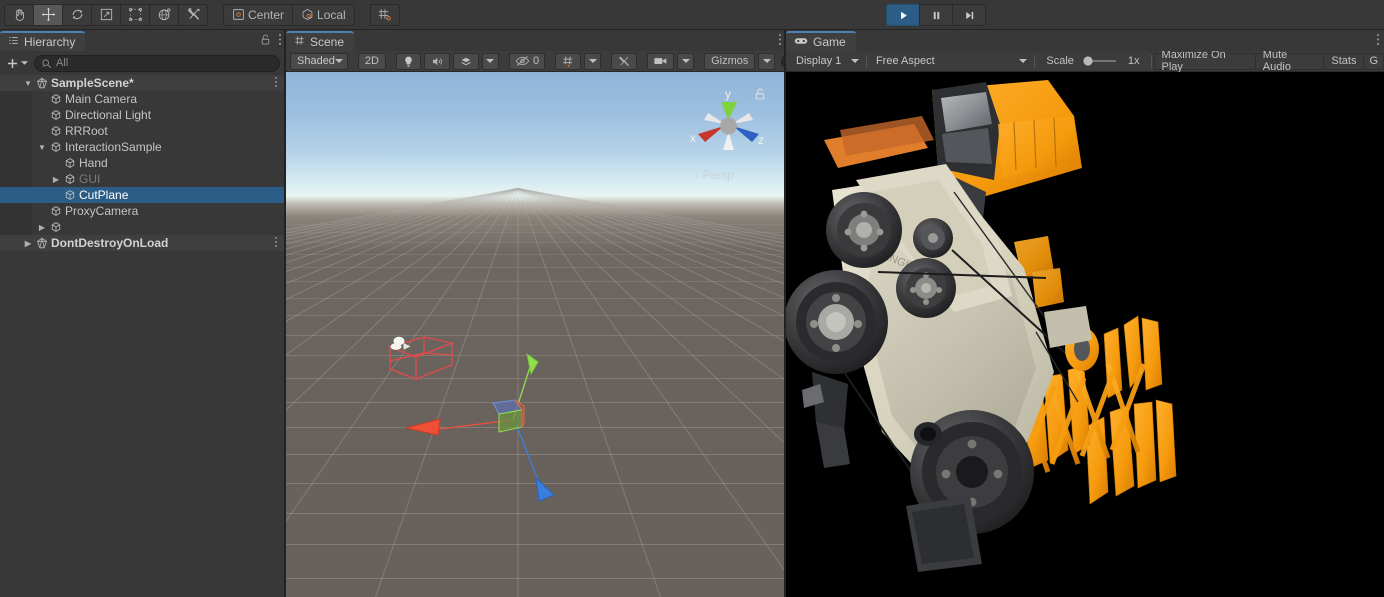  What do you see at coordinates (714, 175) in the screenshot?
I see `scene-perspective-label: ‹ Persp` at bounding box center [714, 175].